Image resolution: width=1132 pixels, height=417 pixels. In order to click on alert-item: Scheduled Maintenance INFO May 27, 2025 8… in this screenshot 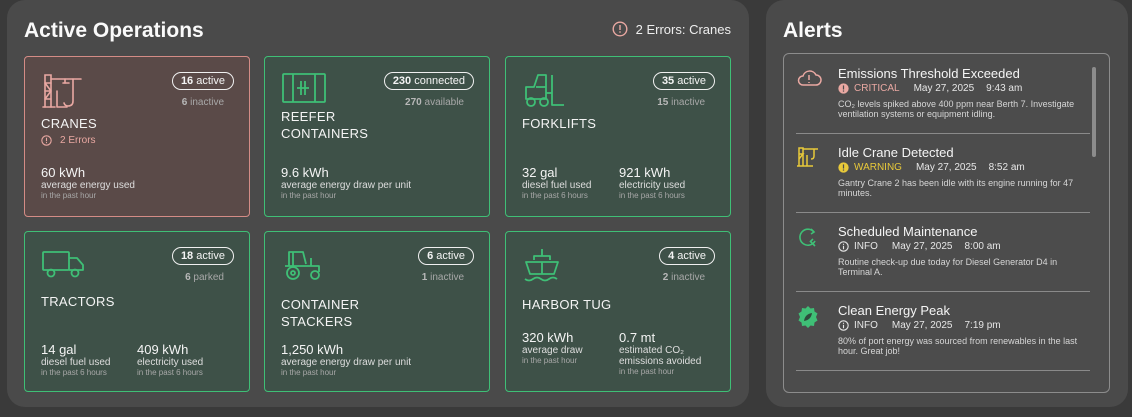, I will do `click(937, 259)`.